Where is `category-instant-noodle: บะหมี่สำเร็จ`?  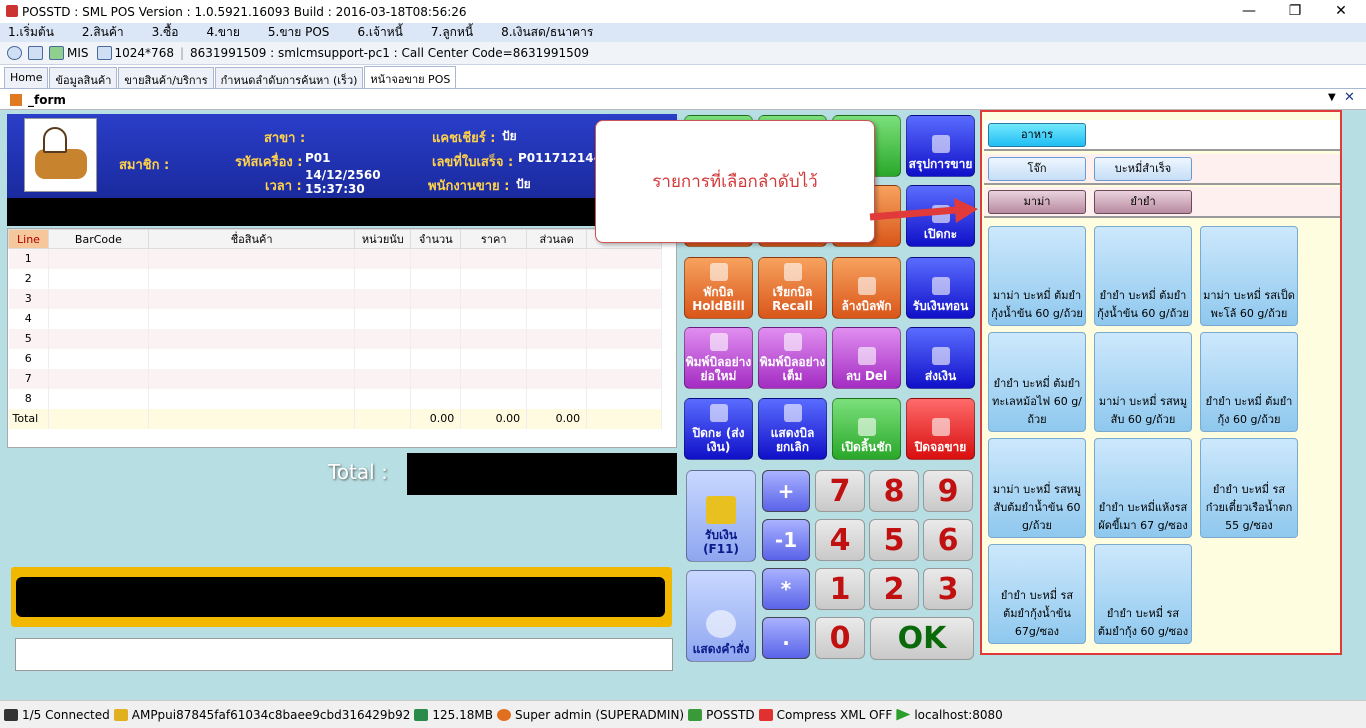 category-instant-noodle: บะหมี่สำเร็จ is located at coordinates (1143, 169).